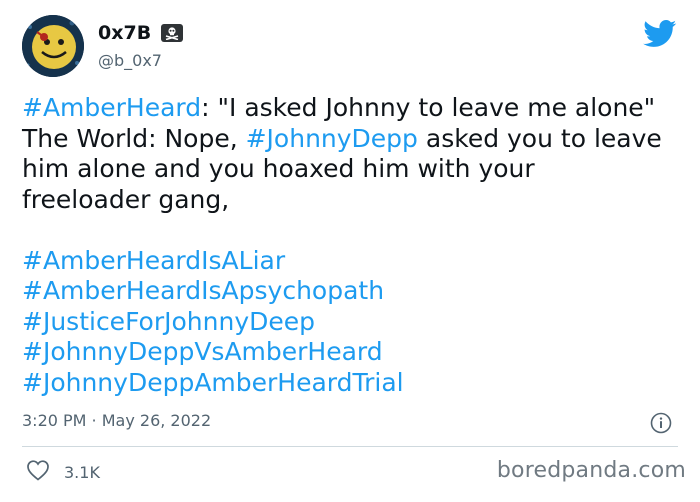 The image size is (700, 502). What do you see at coordinates (428, 107) in the screenshot?
I see `tweet-text-segment: : "I asked Johnny to leave me alone"` at bounding box center [428, 107].